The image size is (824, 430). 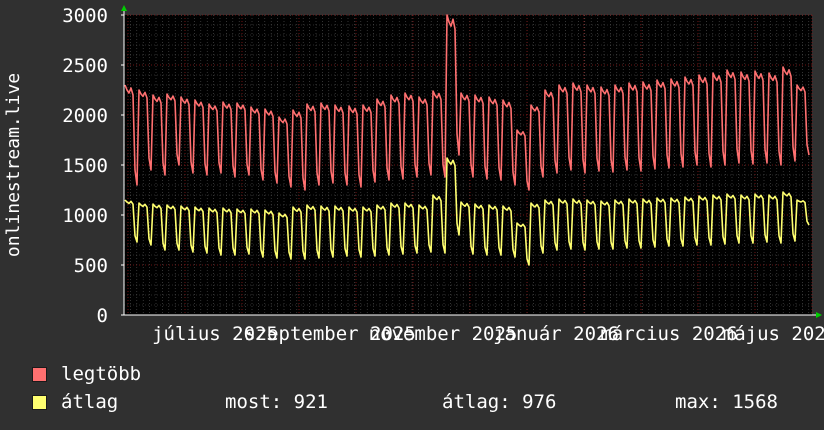 I want to click on y-tick-label: 0, so click(x=102, y=316).